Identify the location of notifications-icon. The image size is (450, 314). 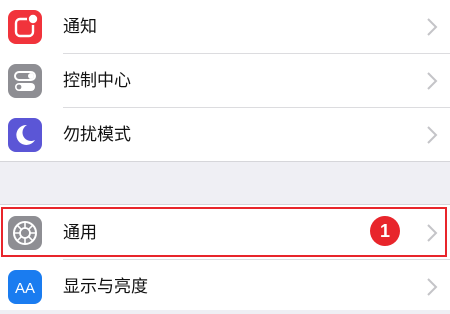
(25, 27).